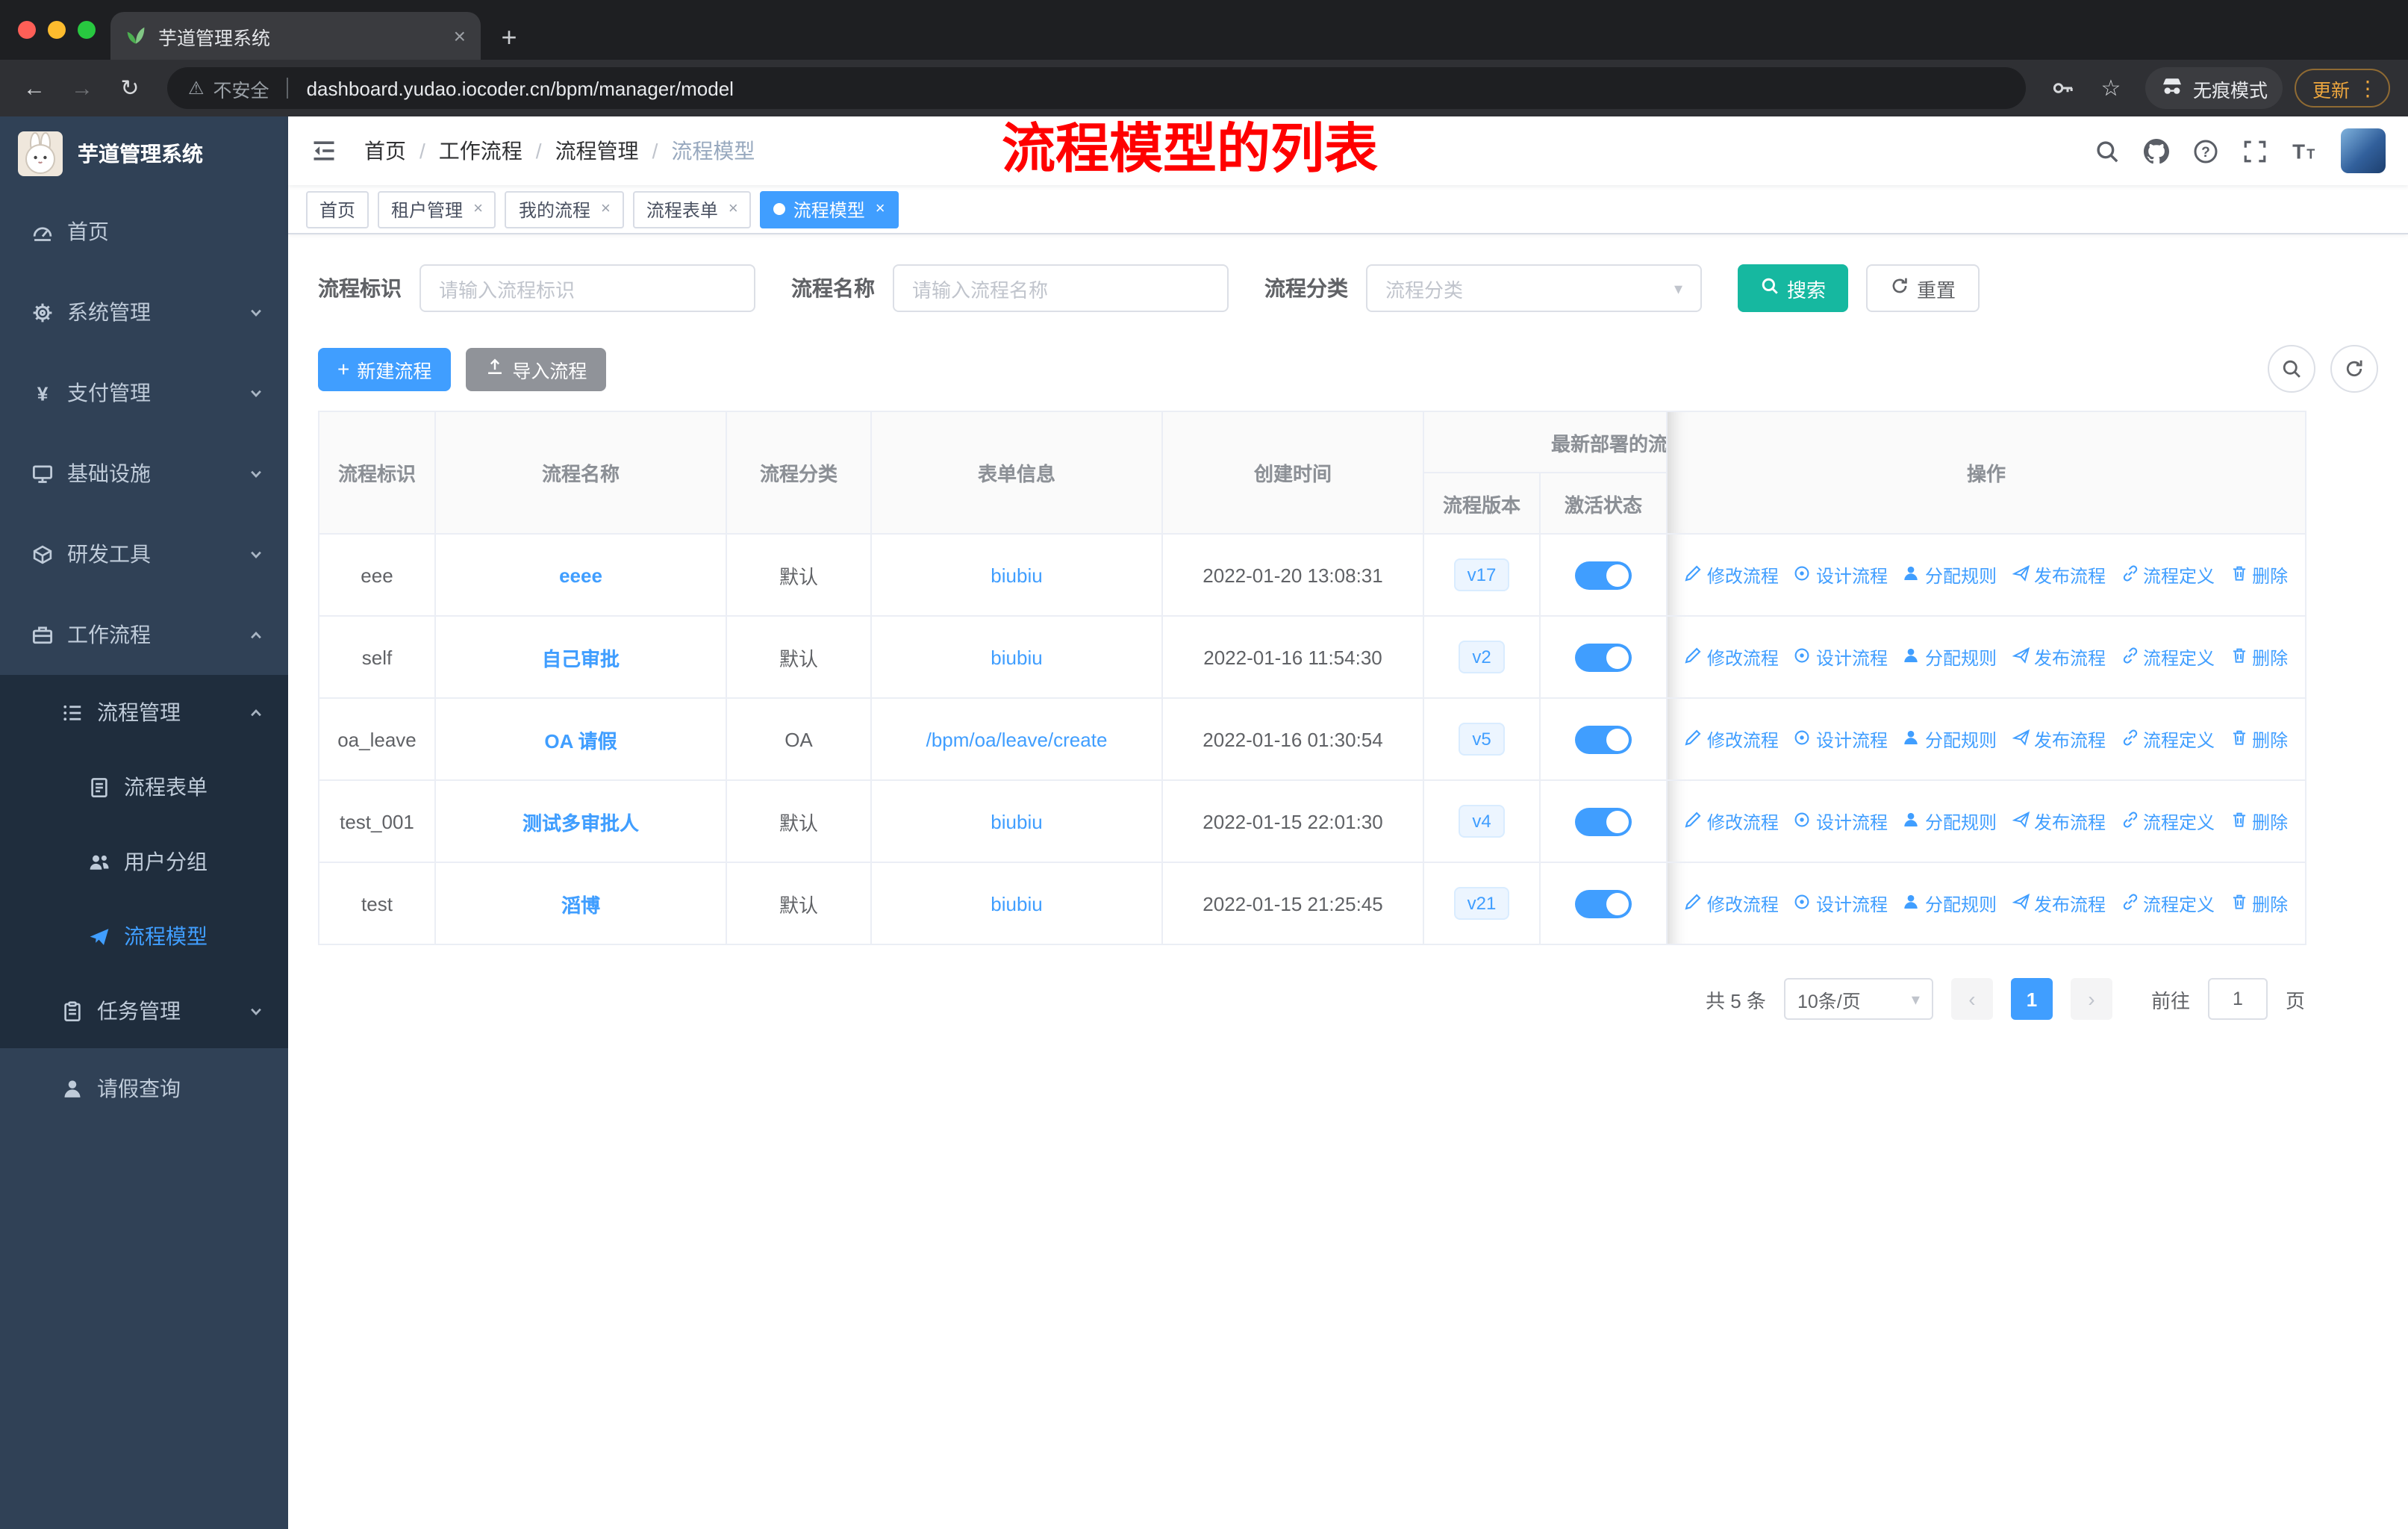 The width and height of the screenshot is (2408, 1529). Describe the element at coordinates (144, 231) in the screenshot. I see `sidebar-item-home: 首页` at that location.